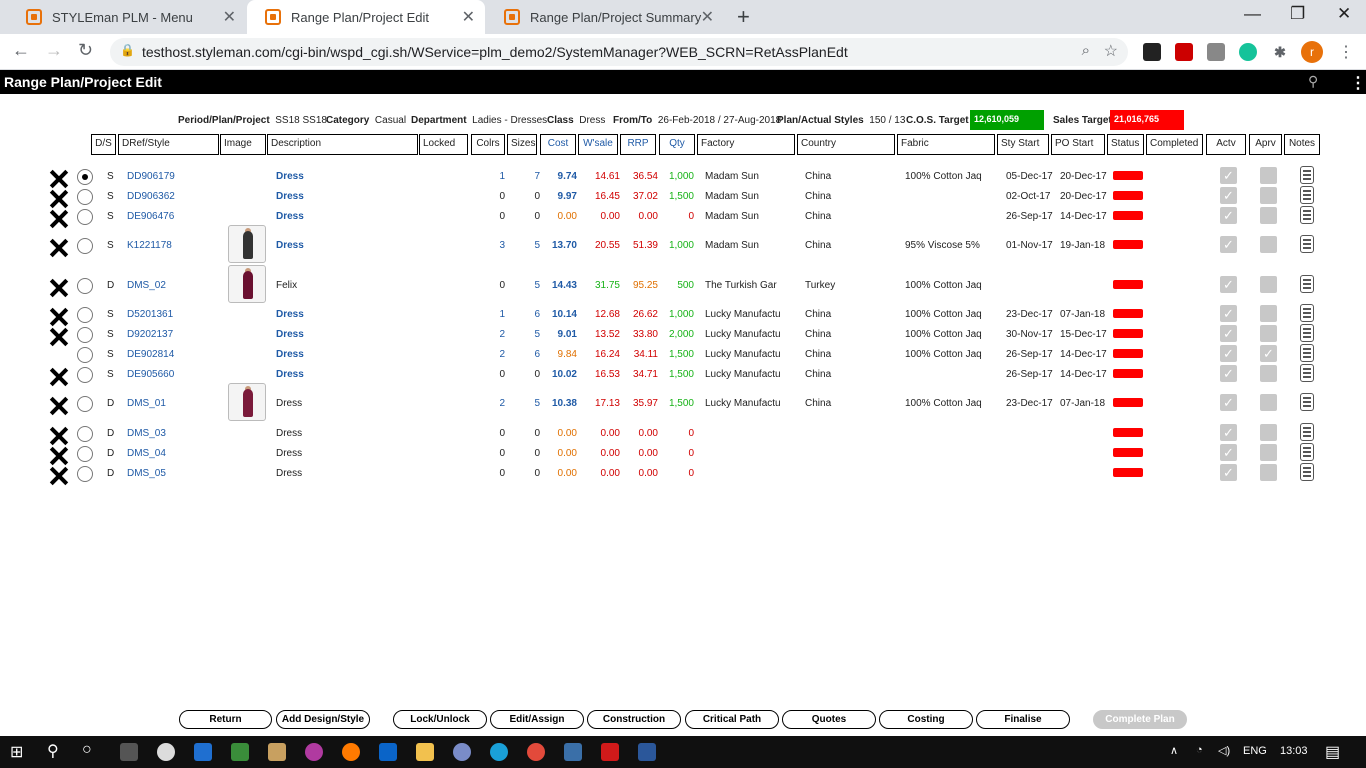 The height and width of the screenshot is (768, 1366). I want to click on dref-link: DMS_04, so click(146, 453).